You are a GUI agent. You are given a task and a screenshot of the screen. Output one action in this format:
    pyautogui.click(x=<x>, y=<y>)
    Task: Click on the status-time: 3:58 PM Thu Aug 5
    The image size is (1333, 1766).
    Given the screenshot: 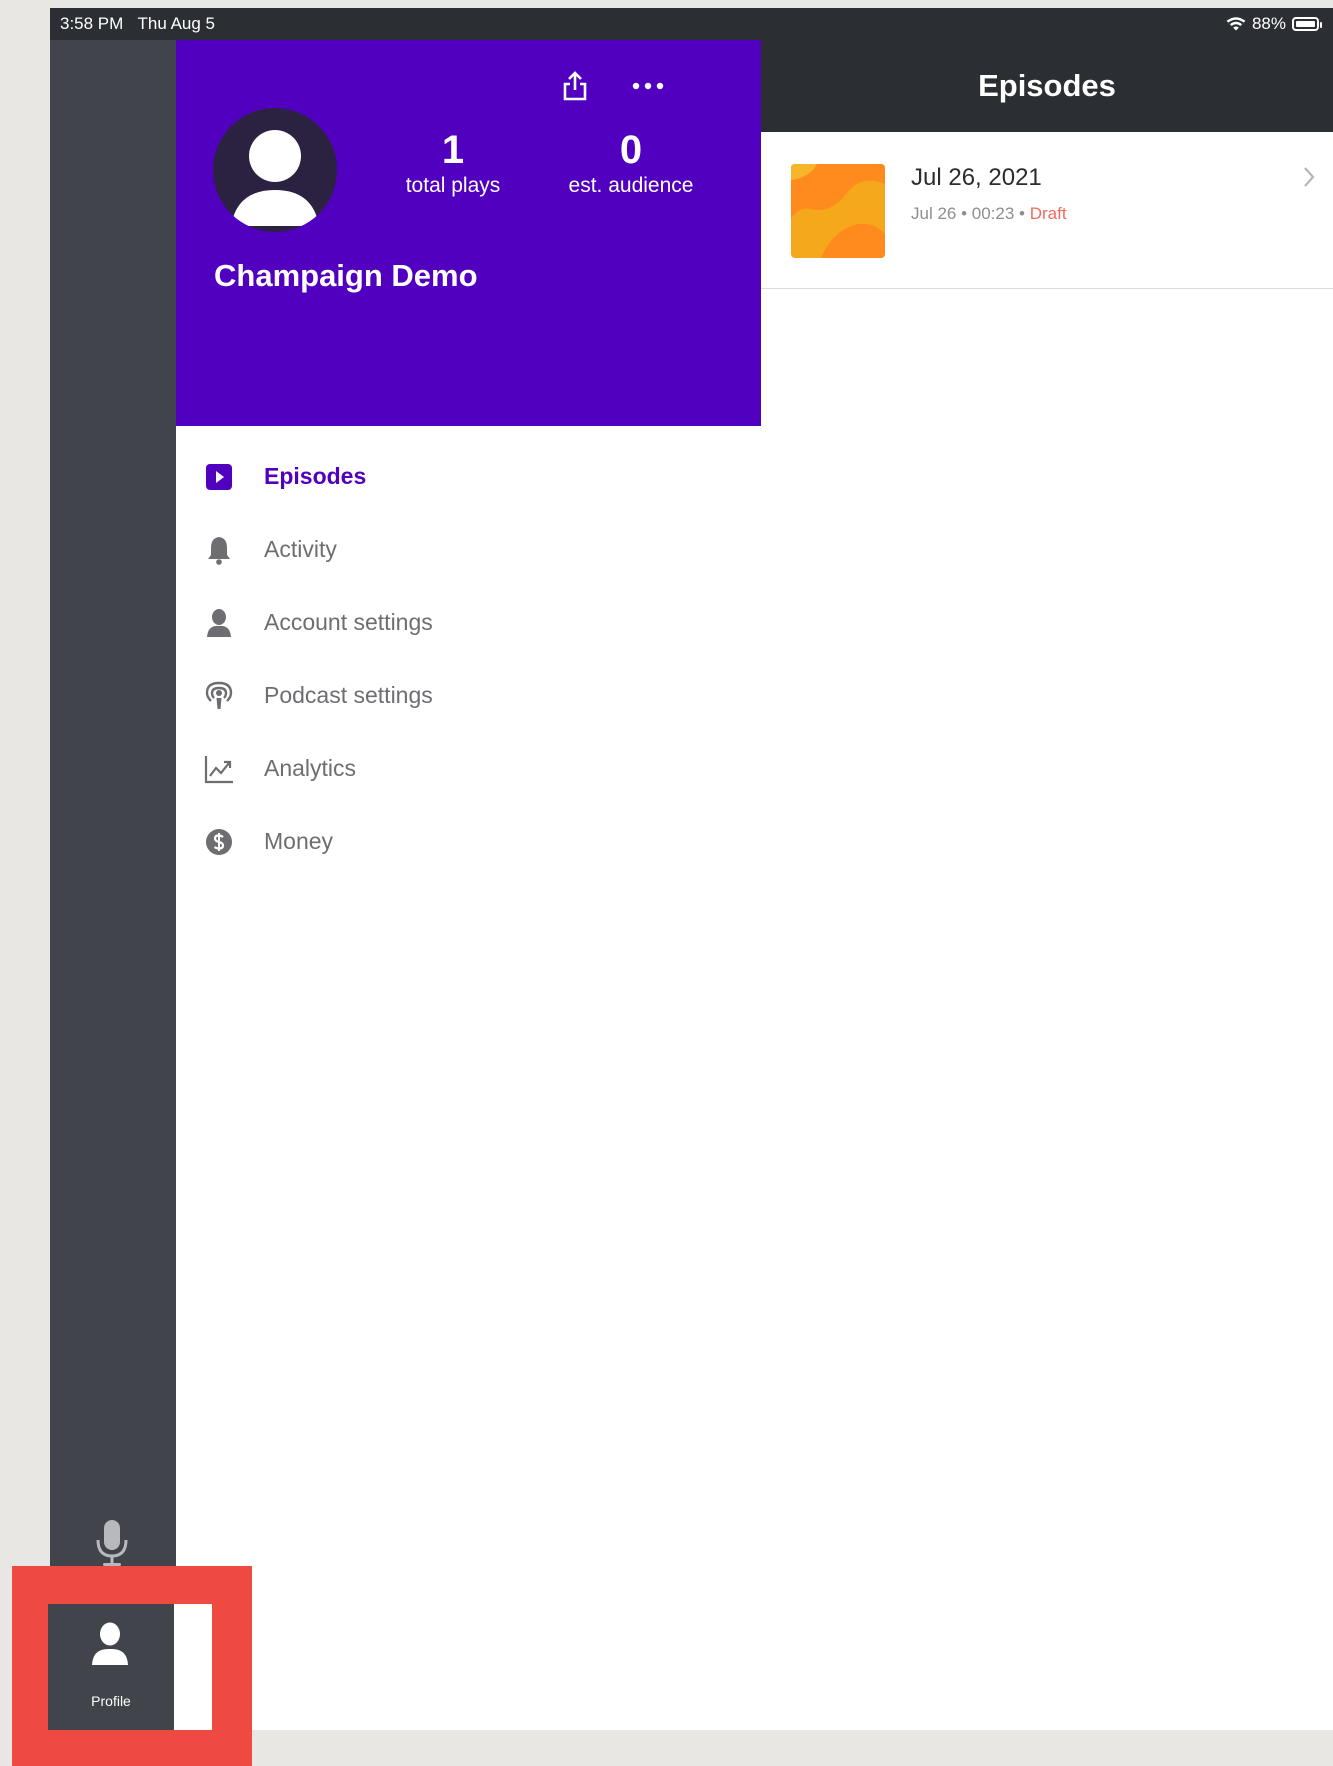 What is the action you would take?
    pyautogui.click(x=137, y=23)
    